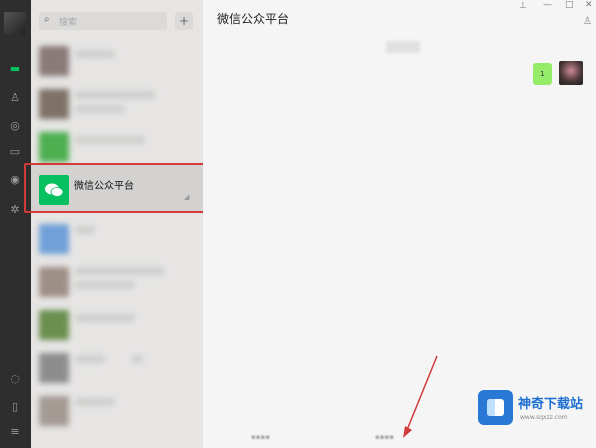  I want to click on bottom-link-right: ▪▪▪▪, so click(384, 437).